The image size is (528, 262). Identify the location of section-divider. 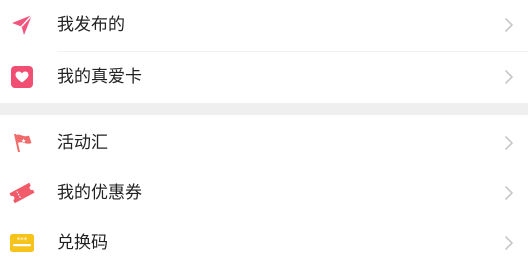
(264, 109).